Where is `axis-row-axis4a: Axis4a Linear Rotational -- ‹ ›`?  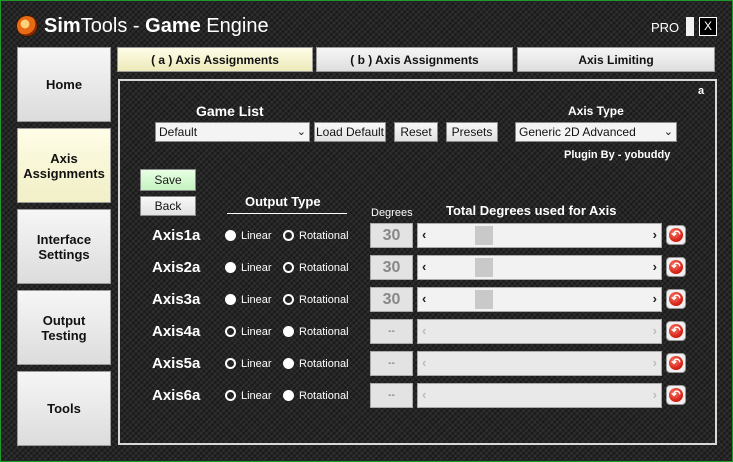 axis-row-axis4a: Axis4a Linear Rotational -- ‹ › is located at coordinates (367, 332).